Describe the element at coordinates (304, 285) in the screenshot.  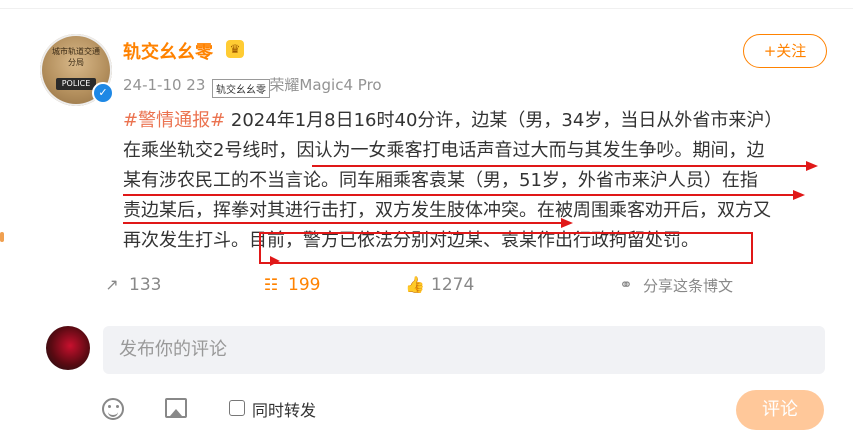
I see `comment-count: 199` at that location.